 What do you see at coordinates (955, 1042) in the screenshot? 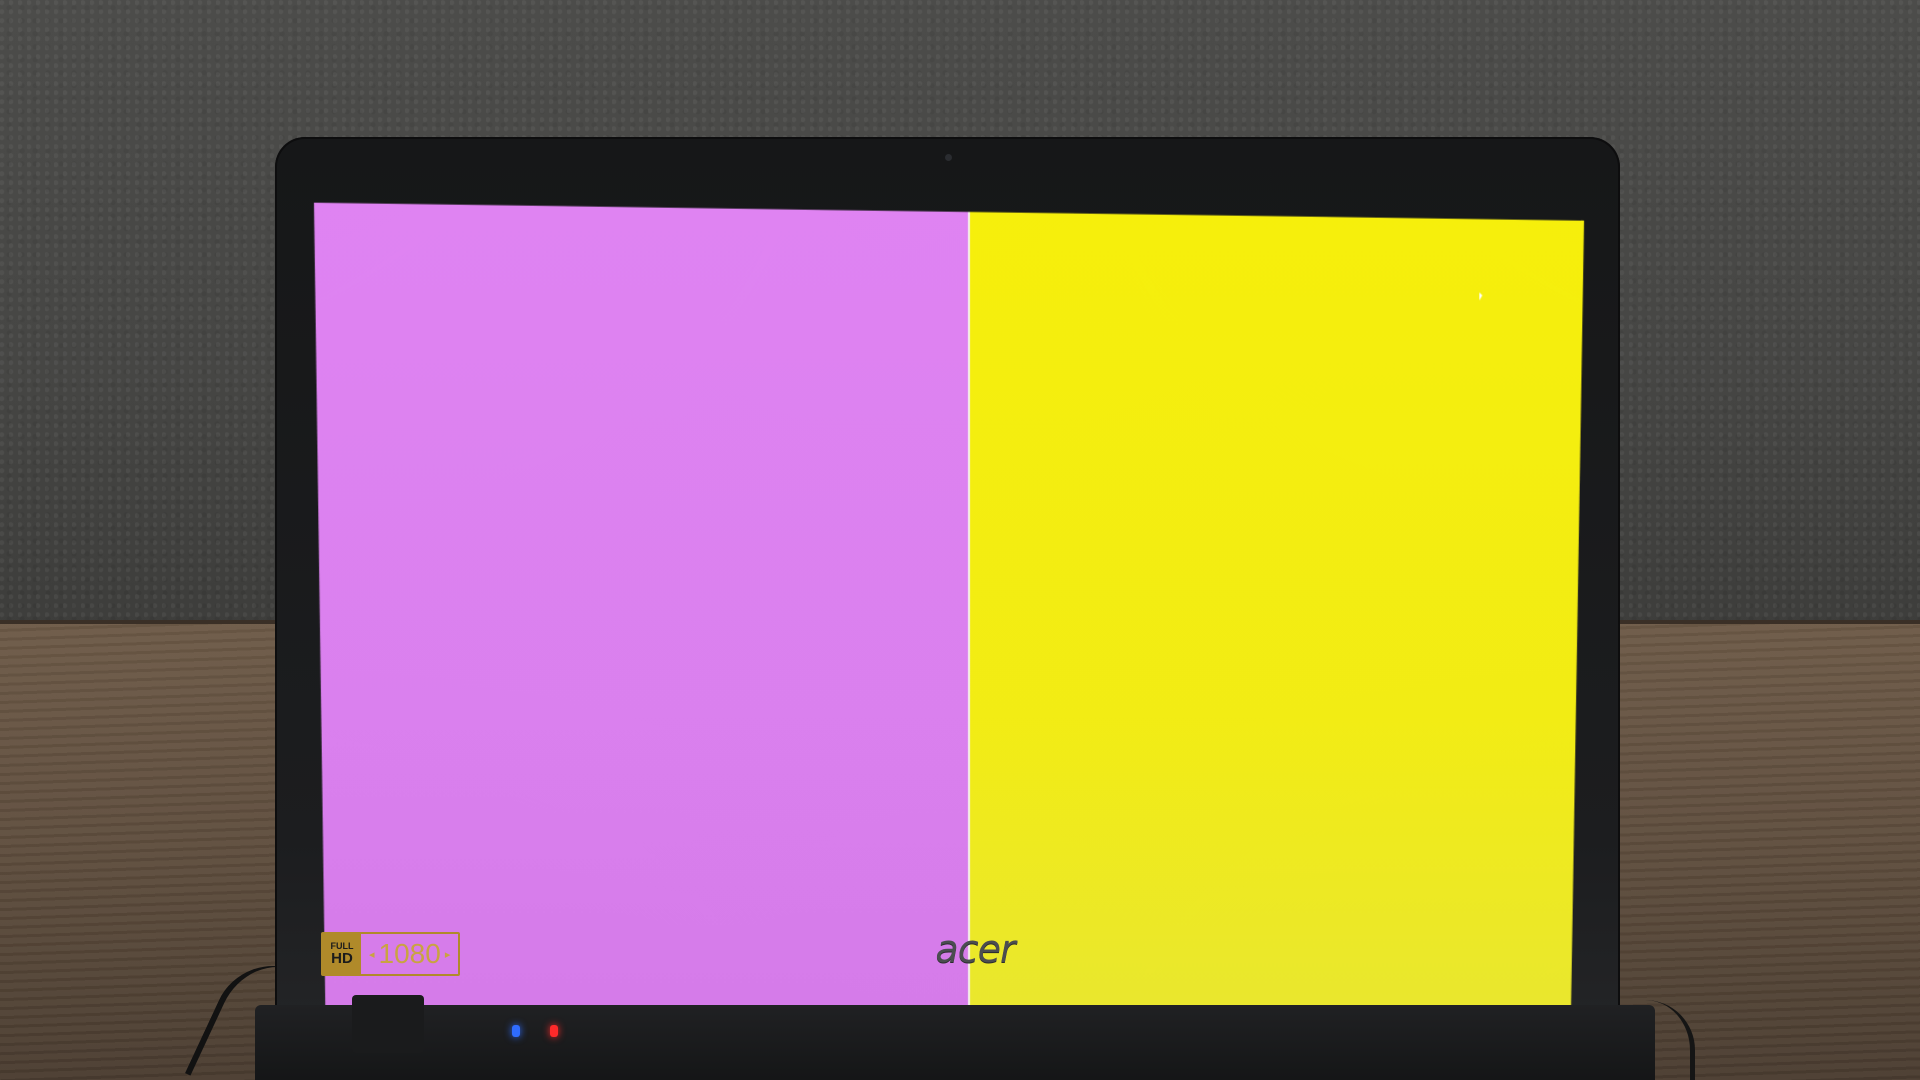
I see `laptop-base` at bounding box center [955, 1042].